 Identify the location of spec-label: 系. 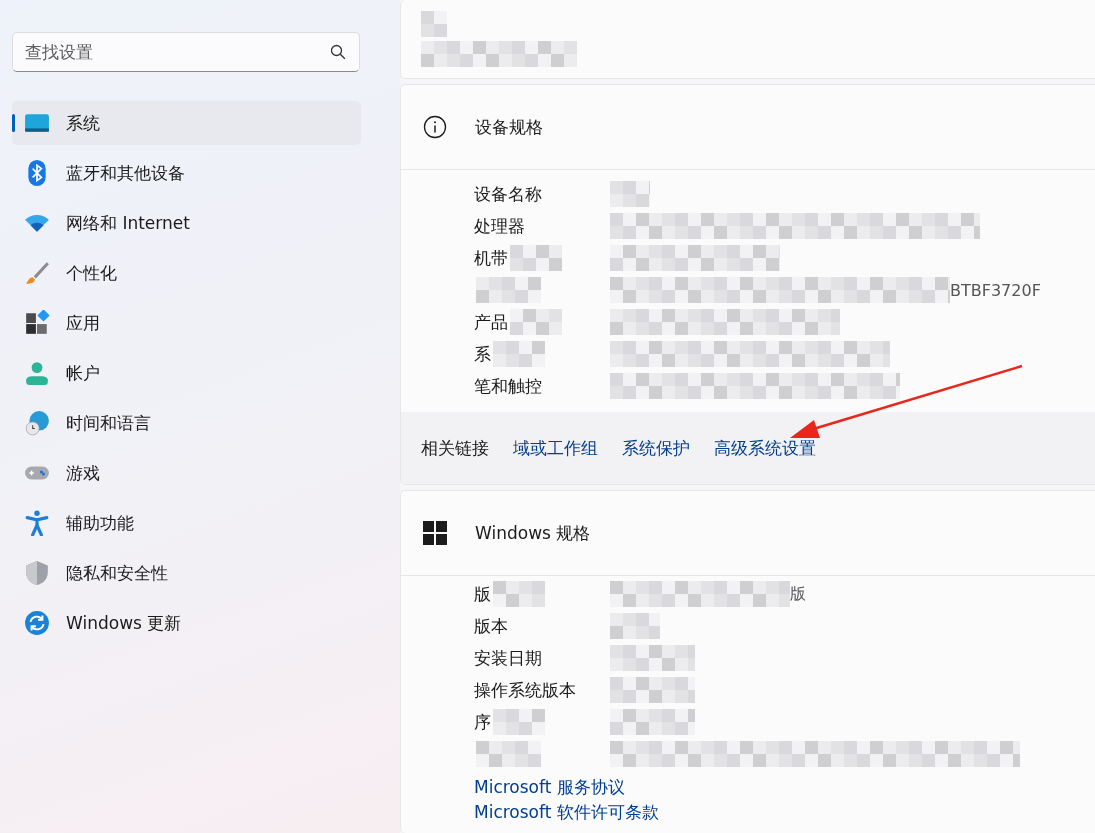
(482, 354).